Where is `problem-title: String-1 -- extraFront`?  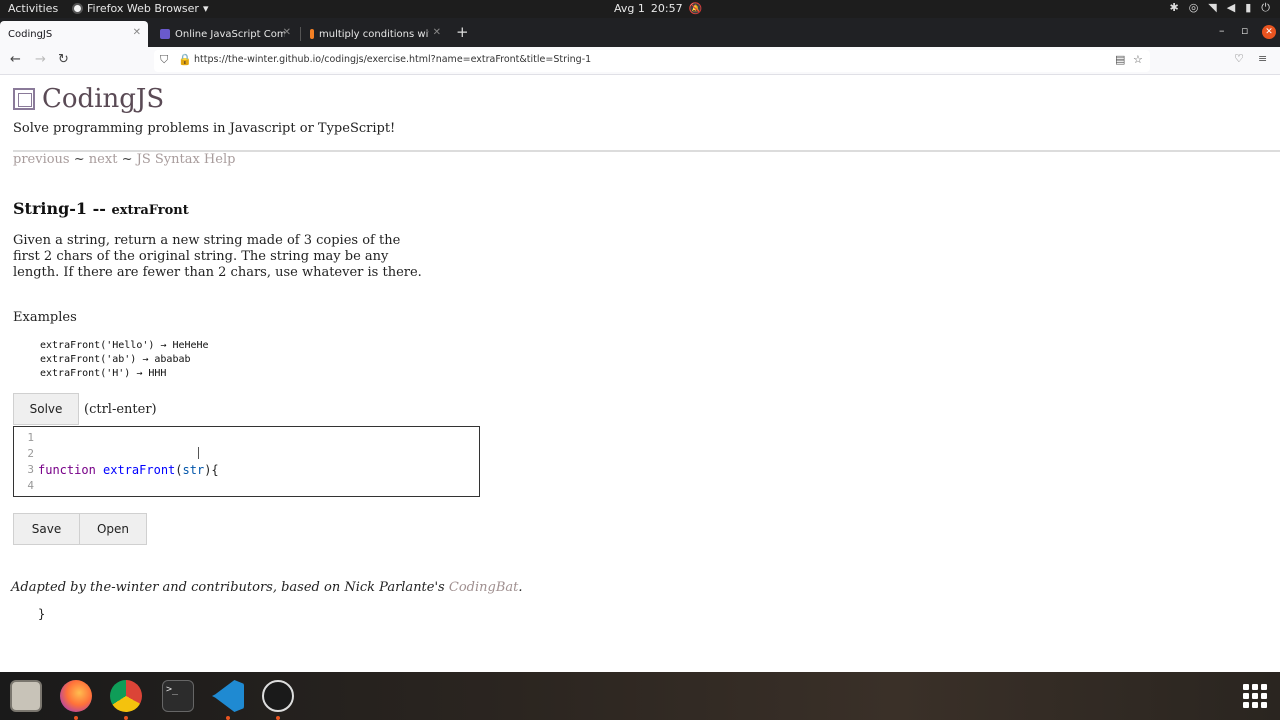
problem-title: String-1 -- extraFront is located at coordinates (101, 208).